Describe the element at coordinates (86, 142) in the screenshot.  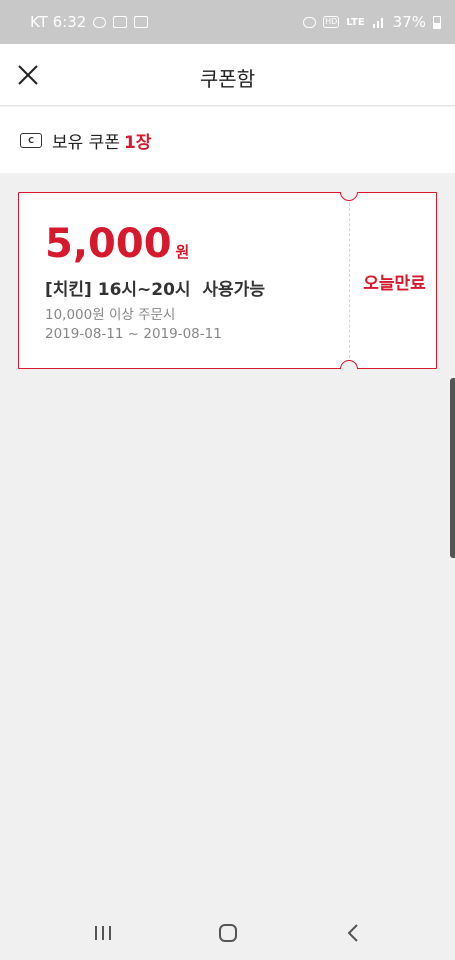
I see `coupon-summary-label: 보유 쿠폰` at that location.